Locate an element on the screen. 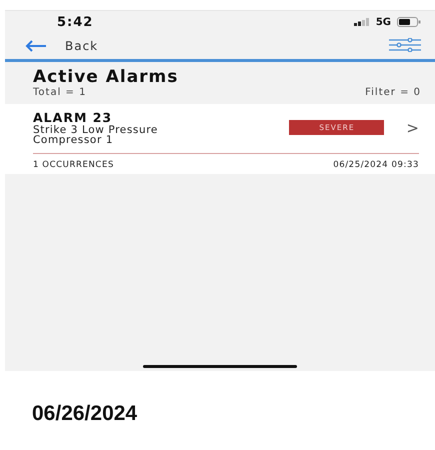 Image resolution: width=435 pixels, height=450 pixels. battery-icon is located at coordinates (409, 22).